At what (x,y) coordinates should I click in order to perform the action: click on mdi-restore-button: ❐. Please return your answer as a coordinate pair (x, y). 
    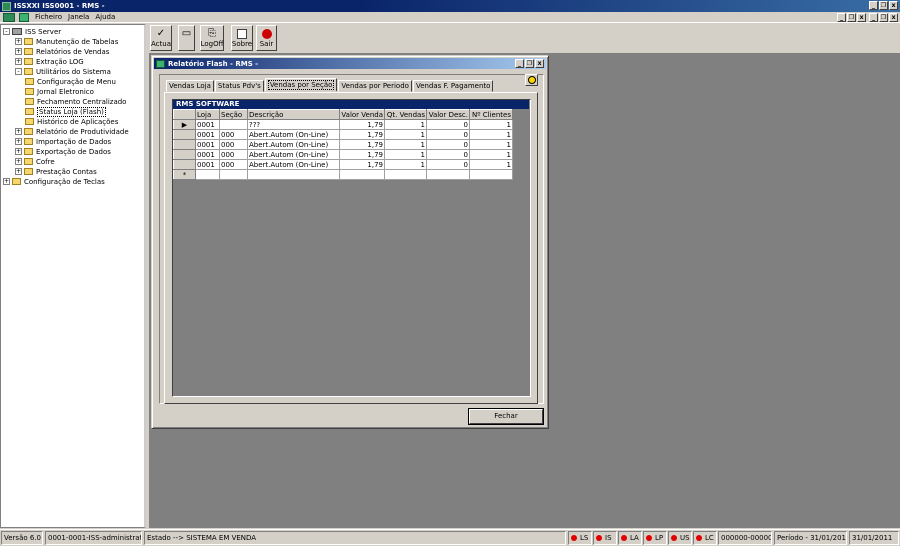
    Looking at the image, I should click on (851, 17).